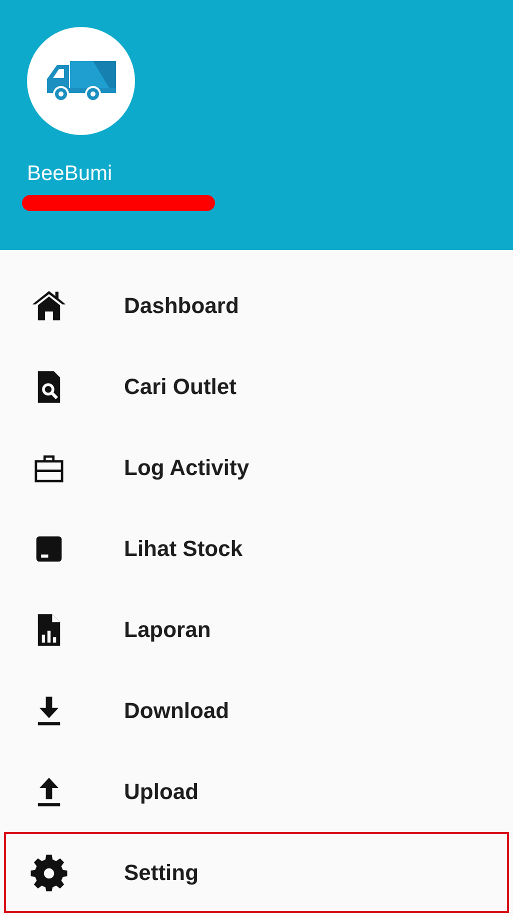  I want to click on menu-item: Log Activity, so click(256, 467).